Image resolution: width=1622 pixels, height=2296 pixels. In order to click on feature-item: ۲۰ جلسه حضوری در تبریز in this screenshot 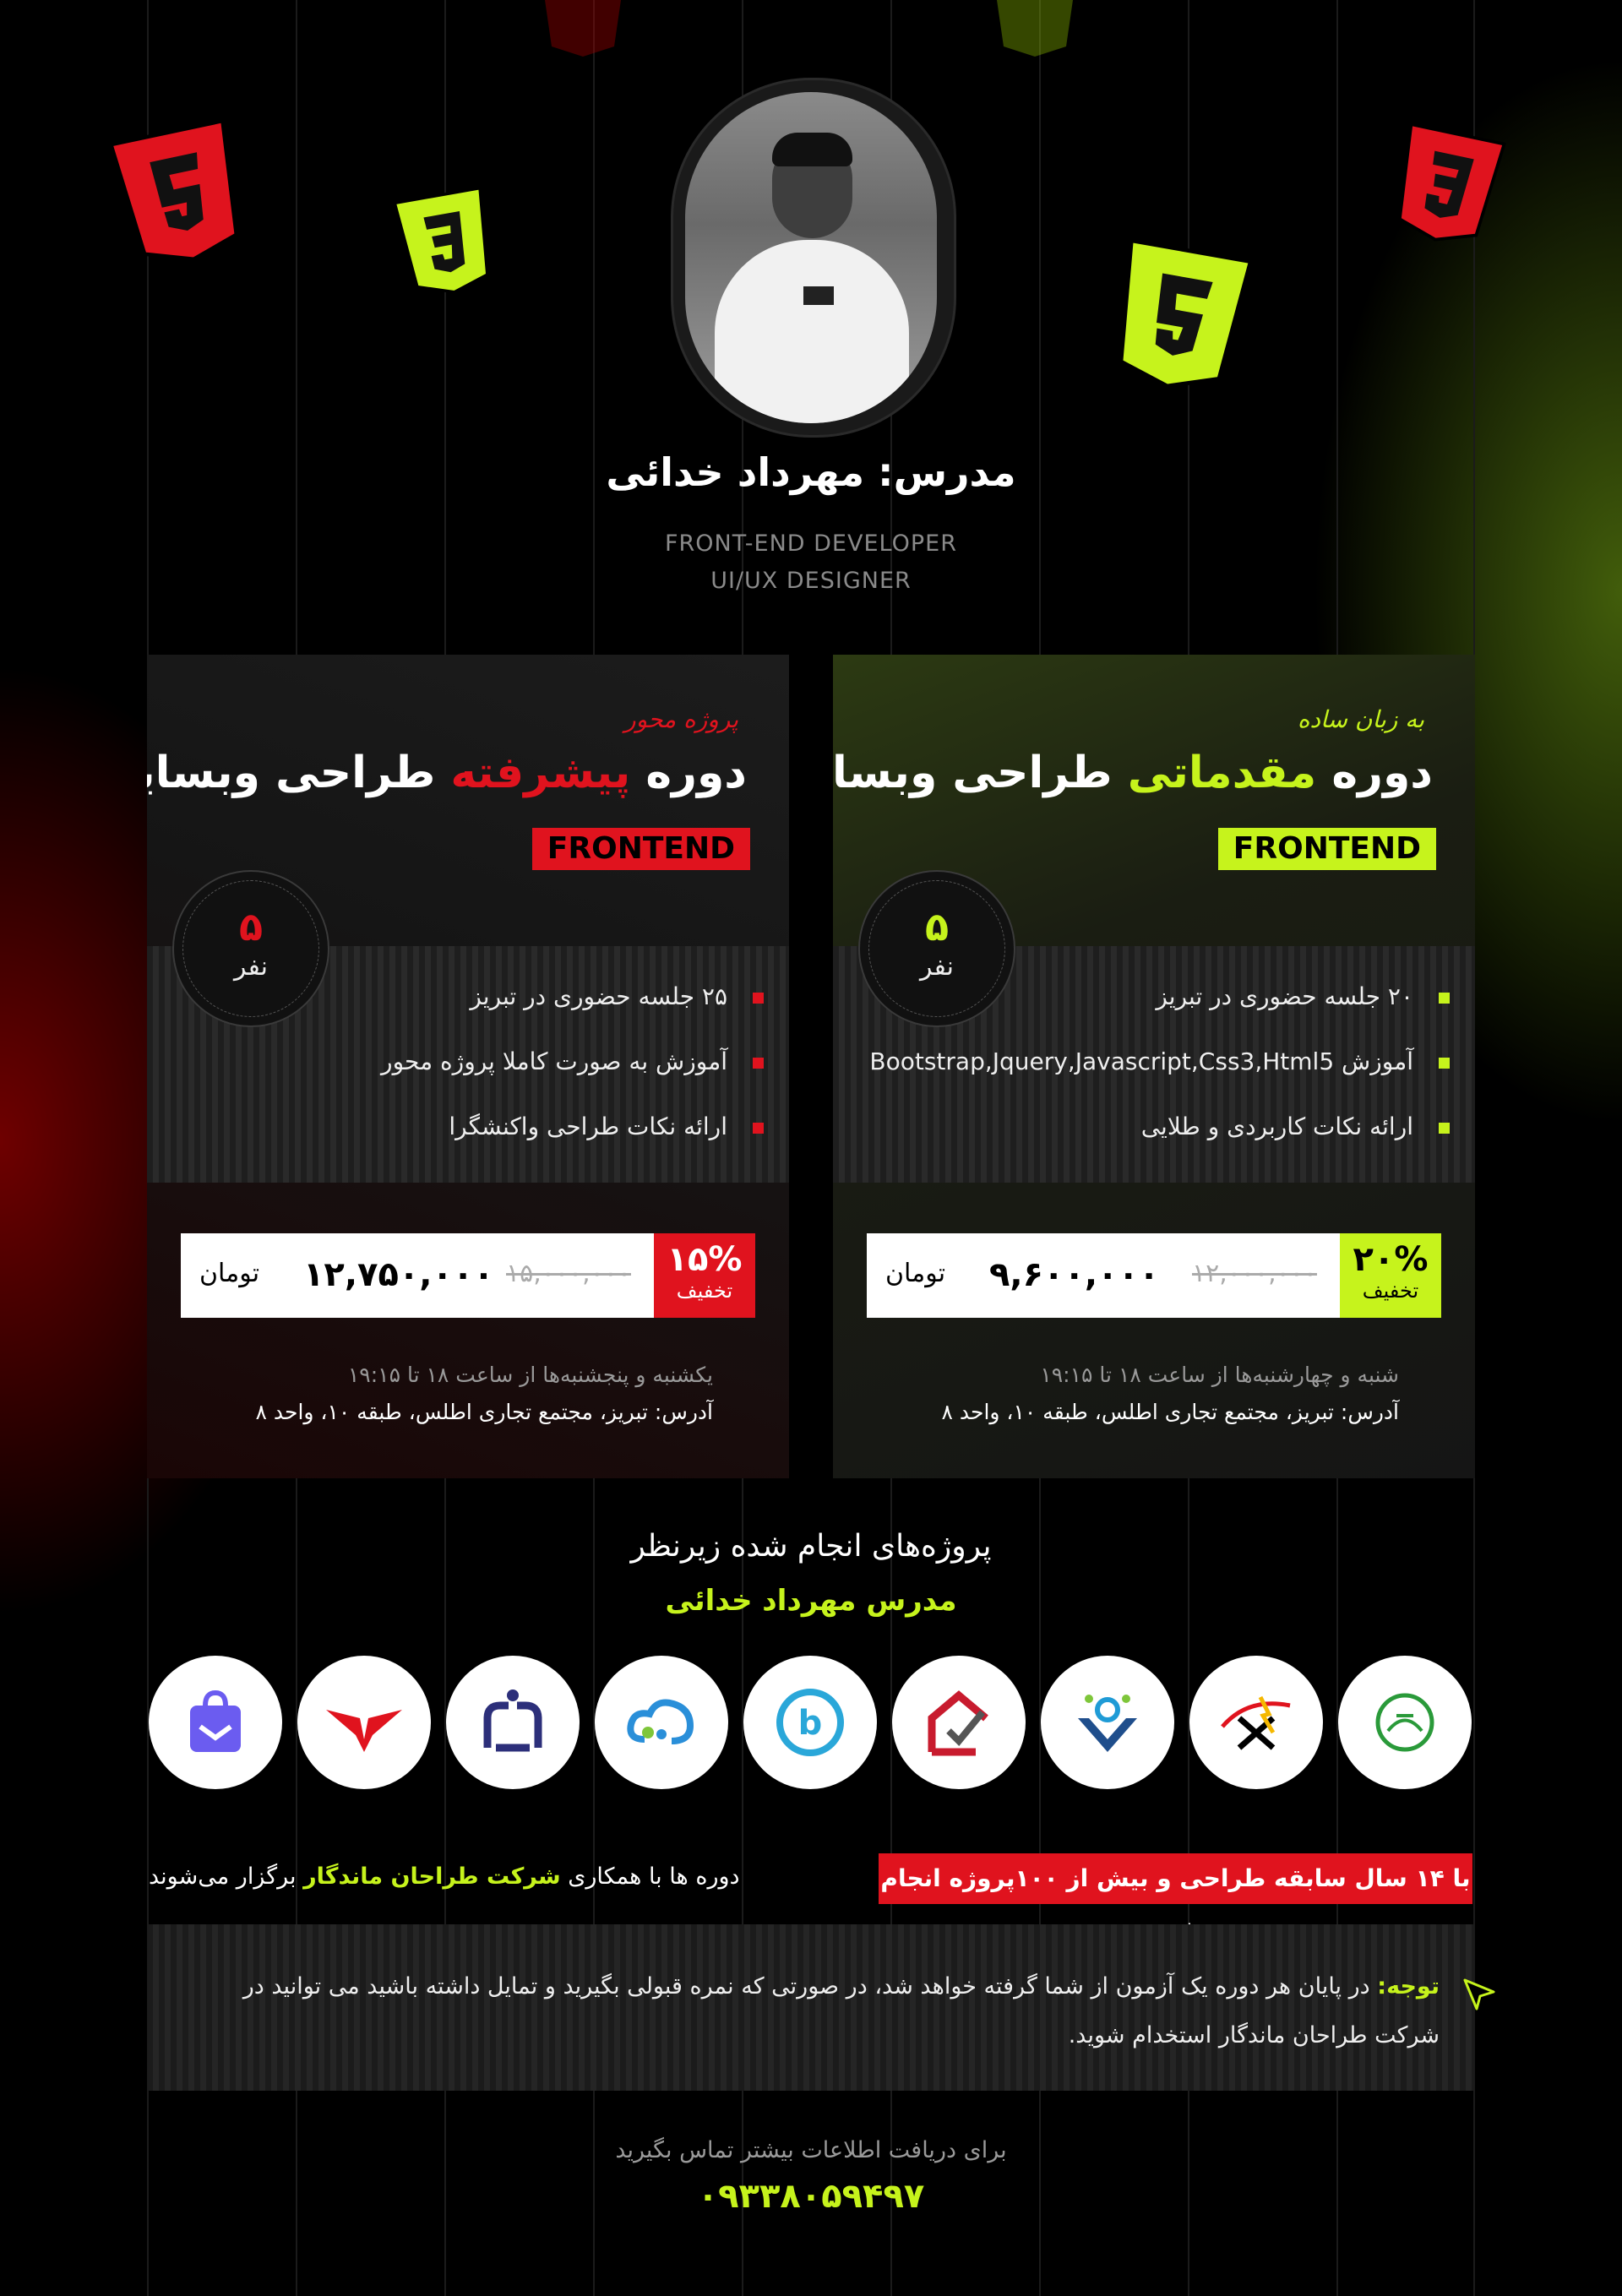, I will do `click(1303, 996)`.